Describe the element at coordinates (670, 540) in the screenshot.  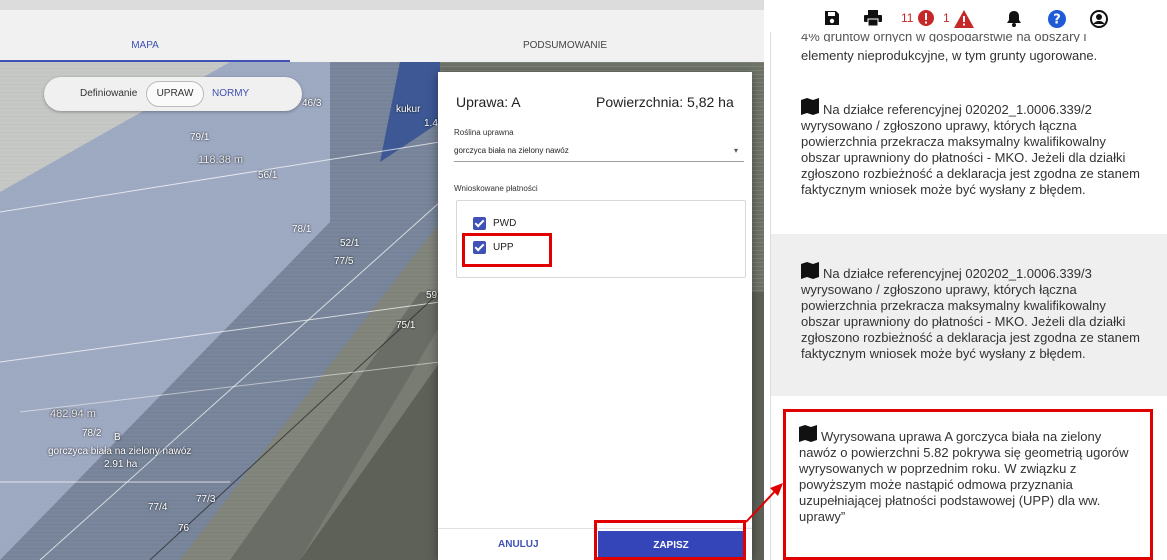
I see `highlight-save-box` at that location.